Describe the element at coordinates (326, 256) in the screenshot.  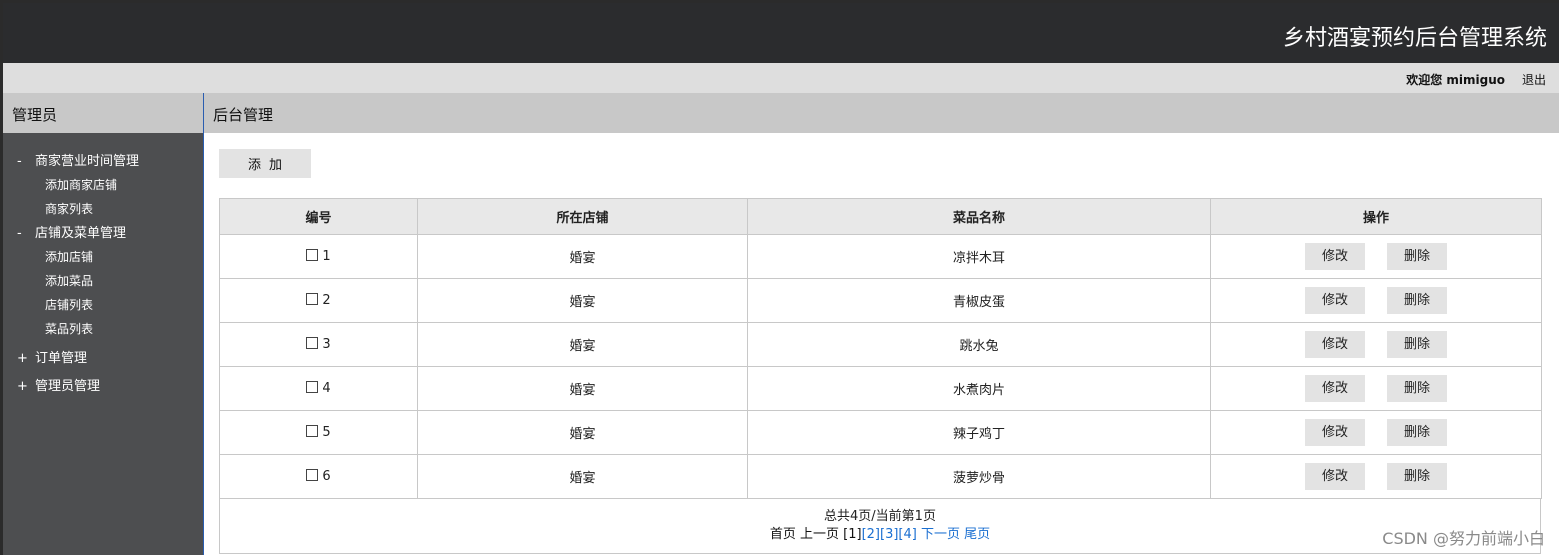
I see `row-id: 1` at that location.